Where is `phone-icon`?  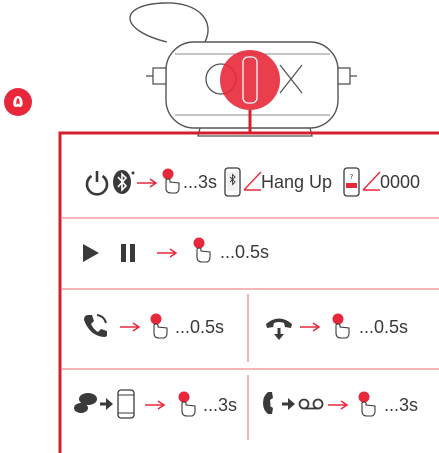
phone-icon is located at coordinates (126, 404).